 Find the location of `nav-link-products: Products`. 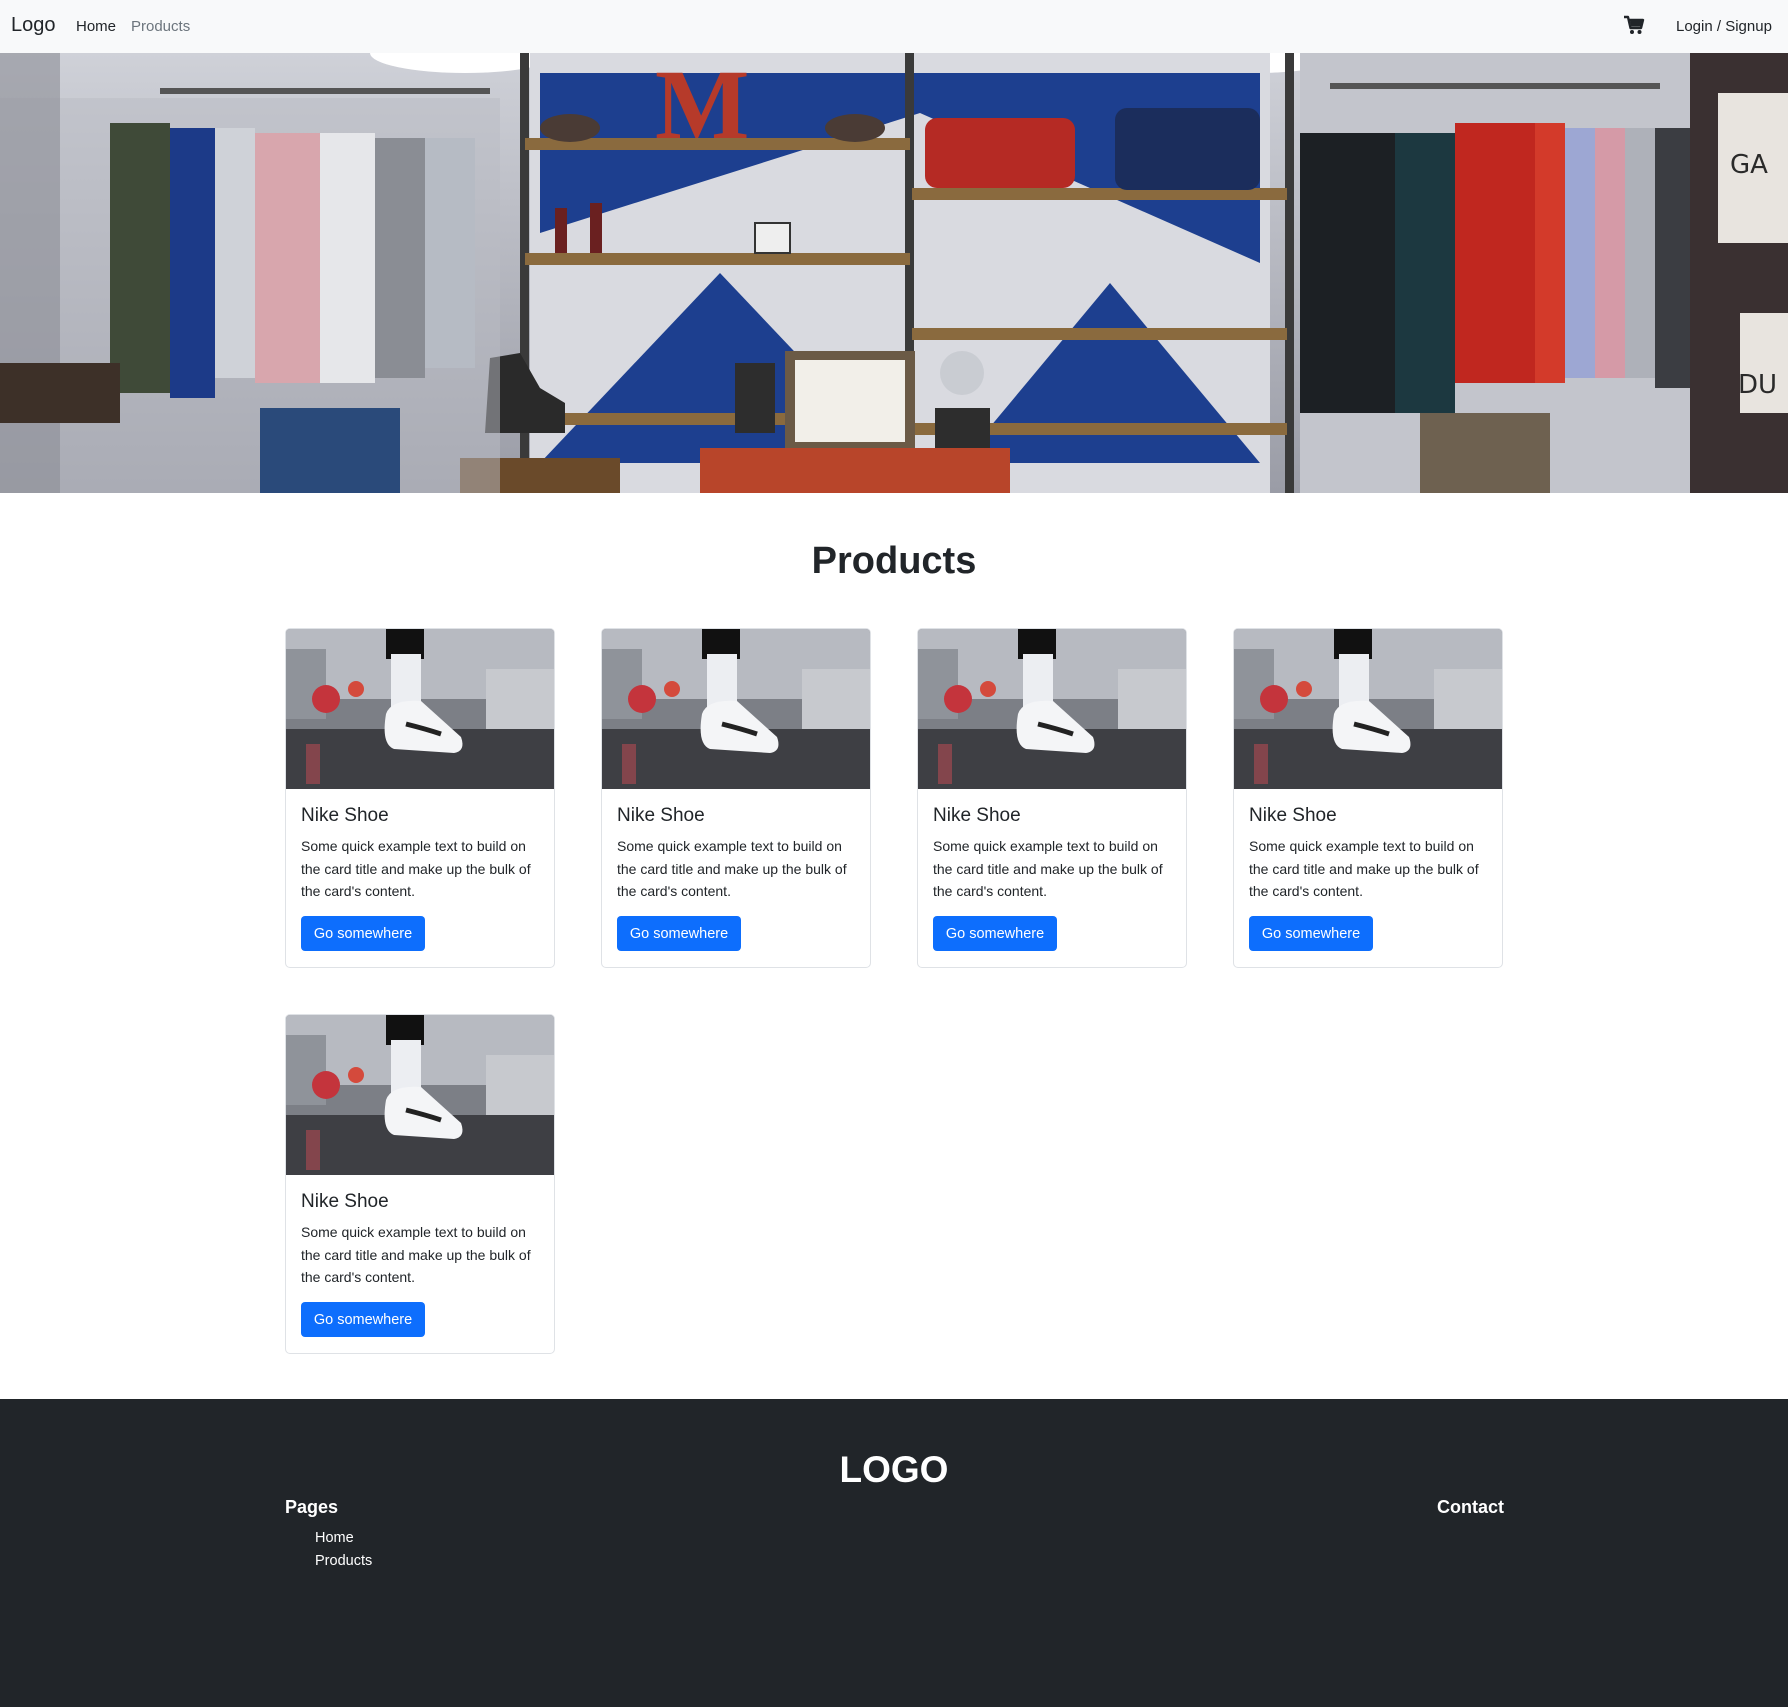

nav-link-products: Products is located at coordinates (160, 26).